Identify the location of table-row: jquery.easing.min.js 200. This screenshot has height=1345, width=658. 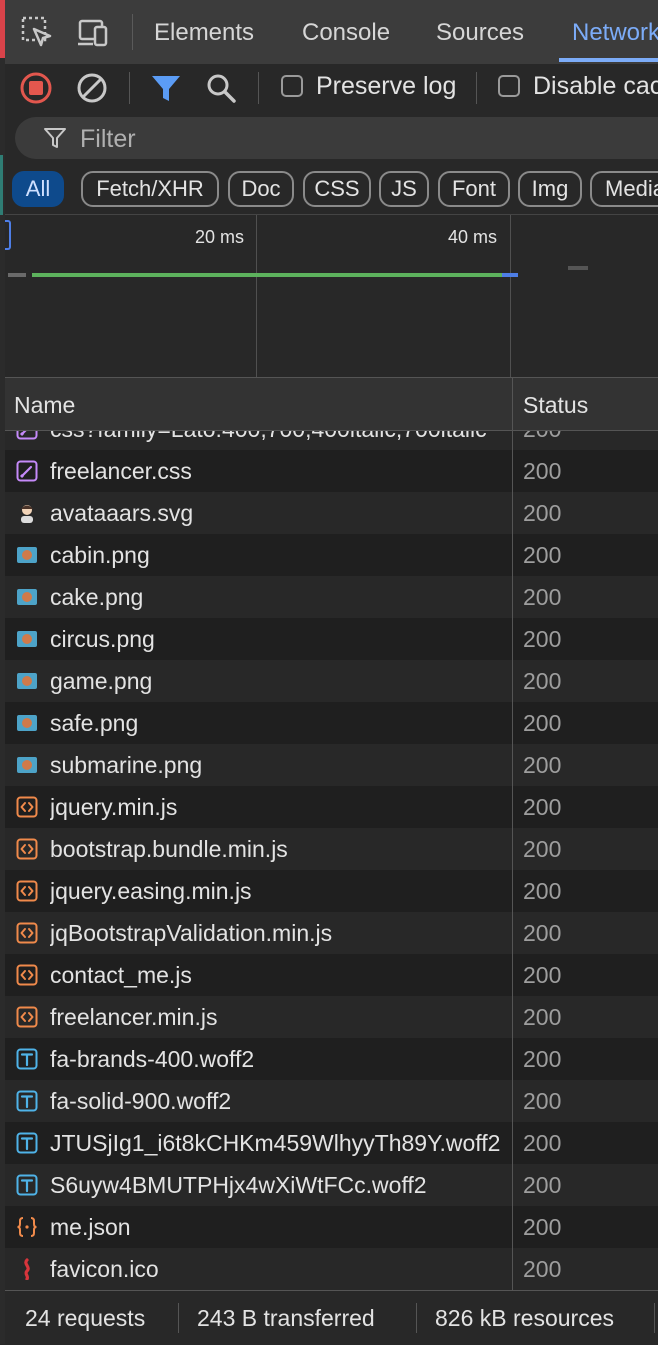
(331, 891).